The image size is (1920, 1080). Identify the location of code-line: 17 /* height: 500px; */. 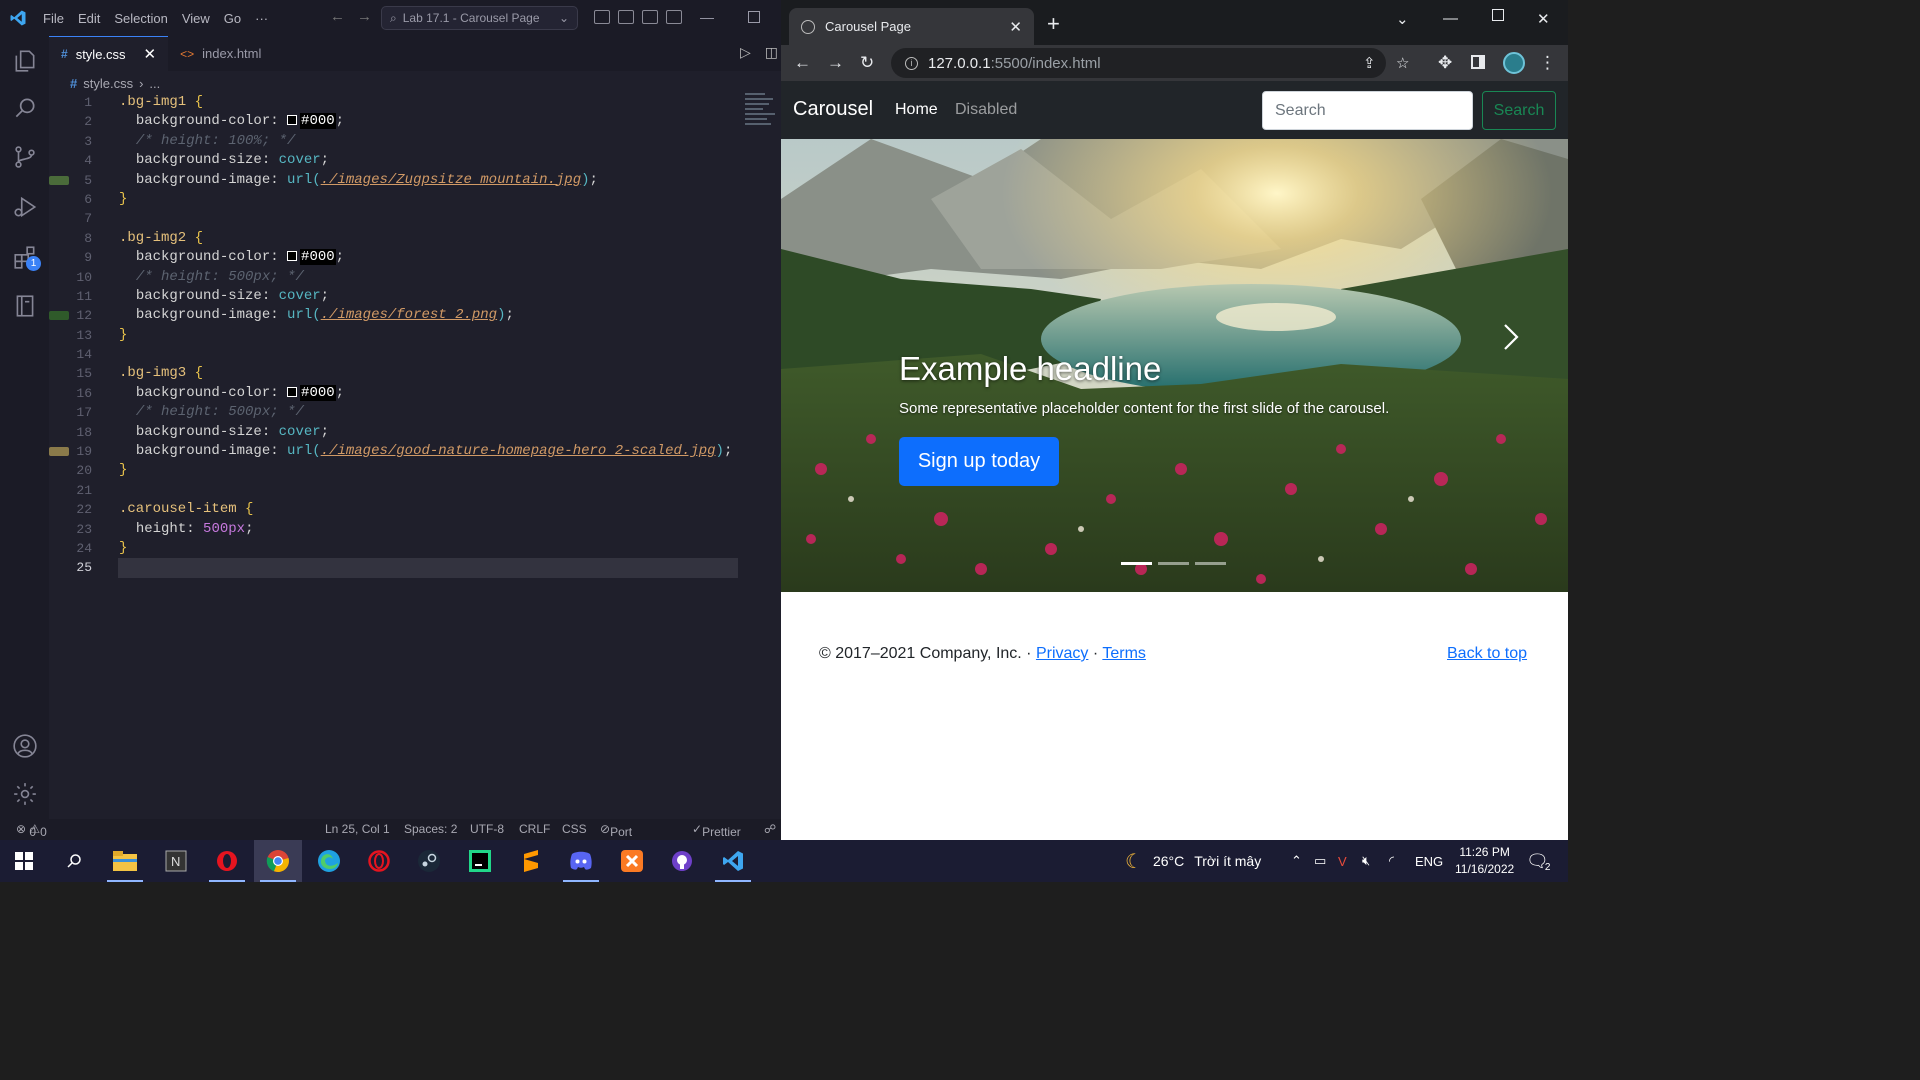
(415, 412).